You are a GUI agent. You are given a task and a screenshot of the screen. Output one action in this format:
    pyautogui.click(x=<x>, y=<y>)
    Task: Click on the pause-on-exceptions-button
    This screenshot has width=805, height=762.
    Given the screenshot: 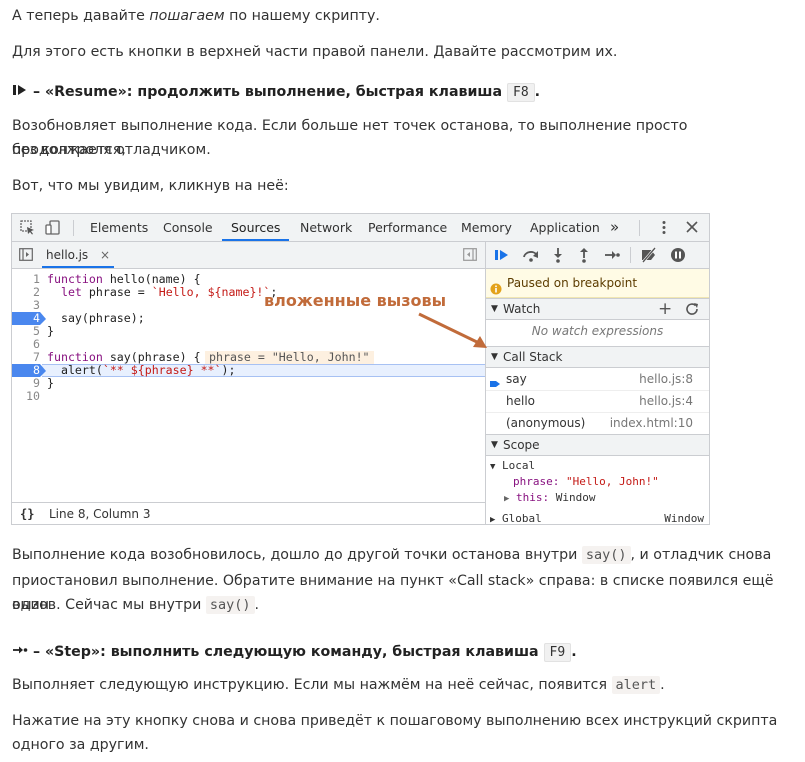 What is the action you would take?
    pyautogui.click(x=678, y=256)
    